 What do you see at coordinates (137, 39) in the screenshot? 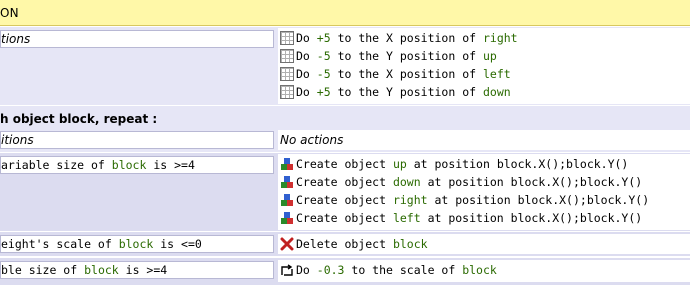
I see `conditions-box: tions` at bounding box center [137, 39].